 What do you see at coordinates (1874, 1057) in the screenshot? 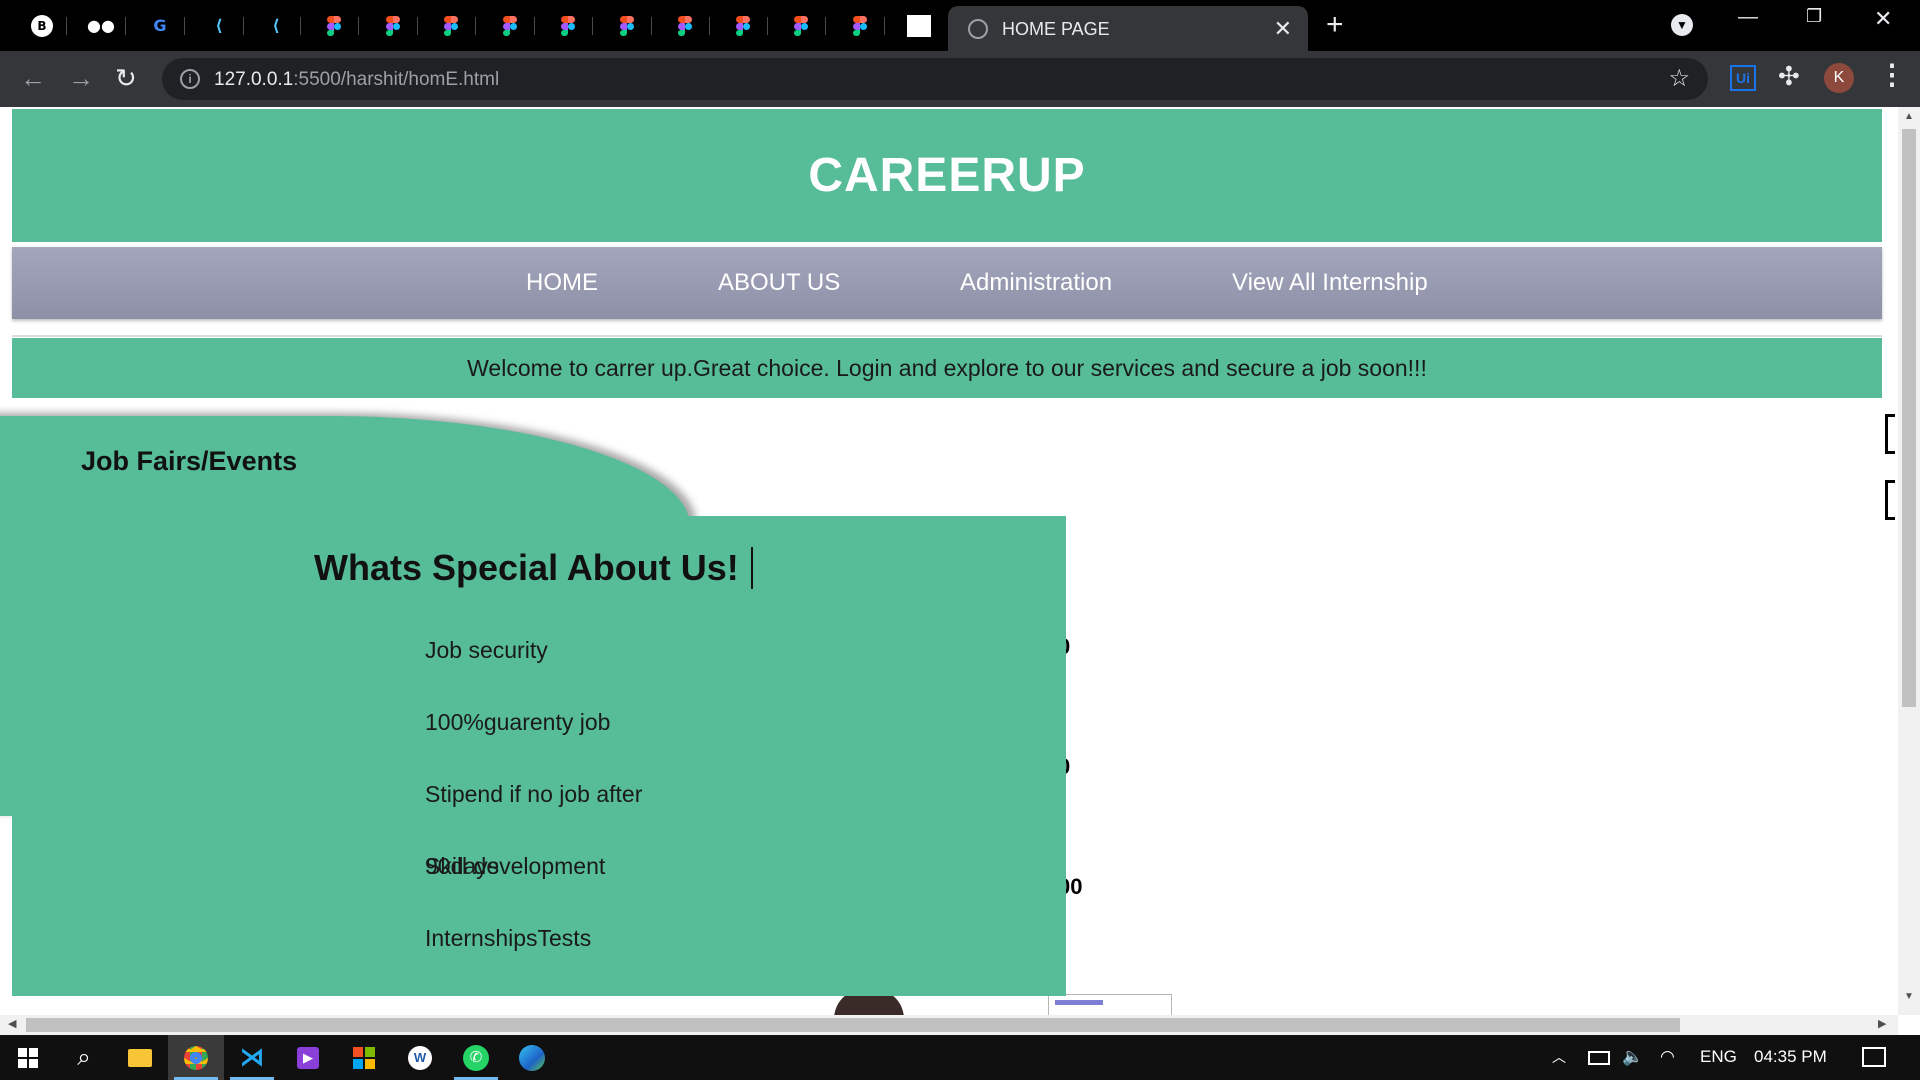
I see `notifications-icon` at bounding box center [1874, 1057].